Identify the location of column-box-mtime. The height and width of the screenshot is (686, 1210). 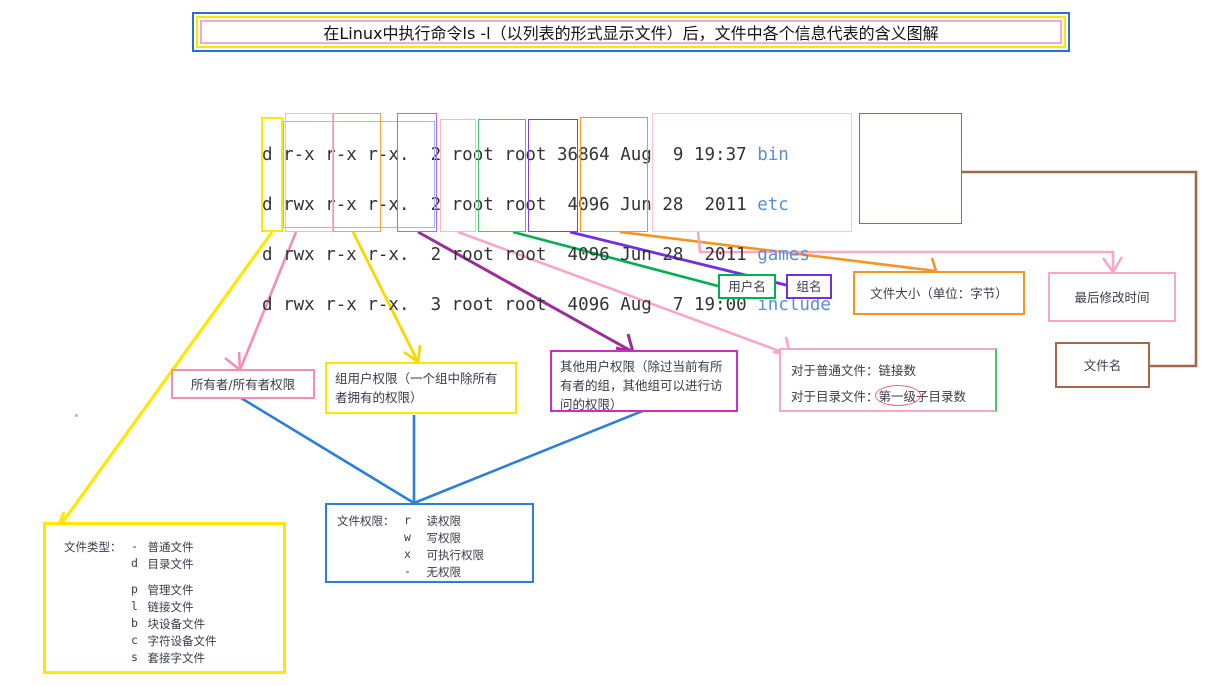
(752, 172).